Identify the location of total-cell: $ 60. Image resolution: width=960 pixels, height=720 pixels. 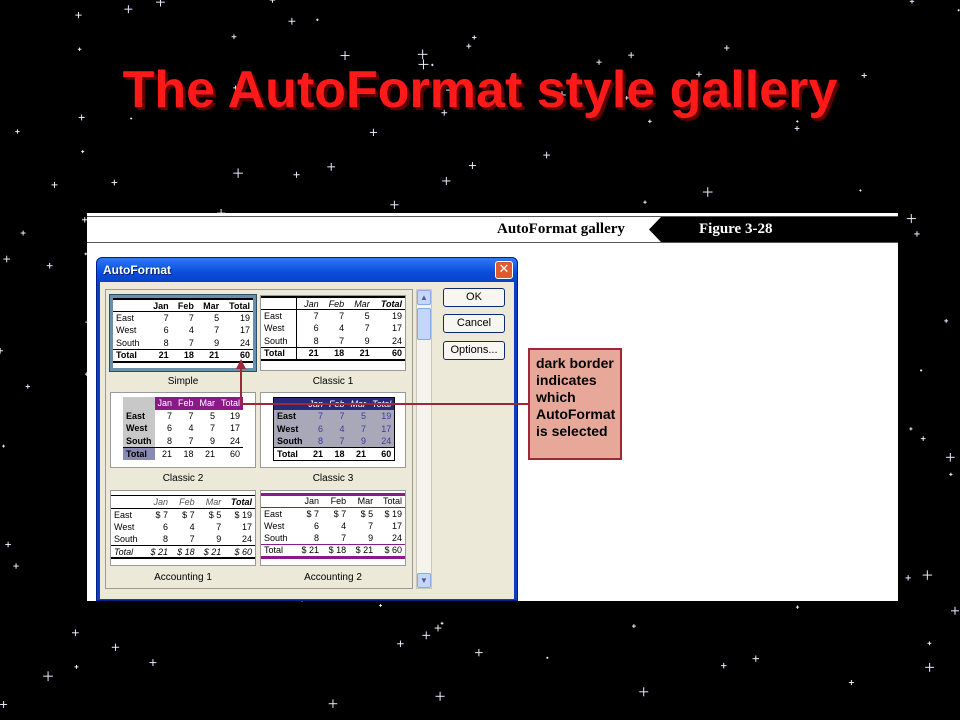
(239, 552).